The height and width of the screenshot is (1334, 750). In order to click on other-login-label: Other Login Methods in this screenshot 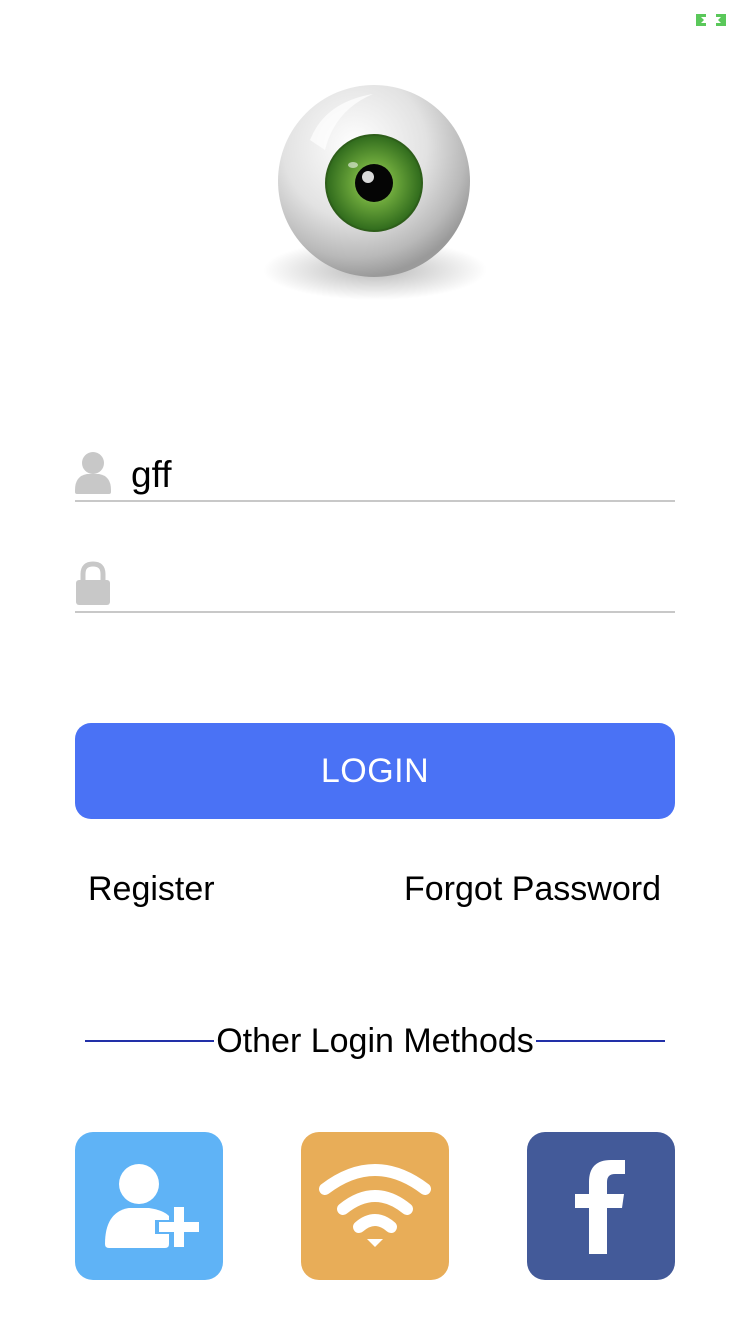, I will do `click(375, 1040)`.